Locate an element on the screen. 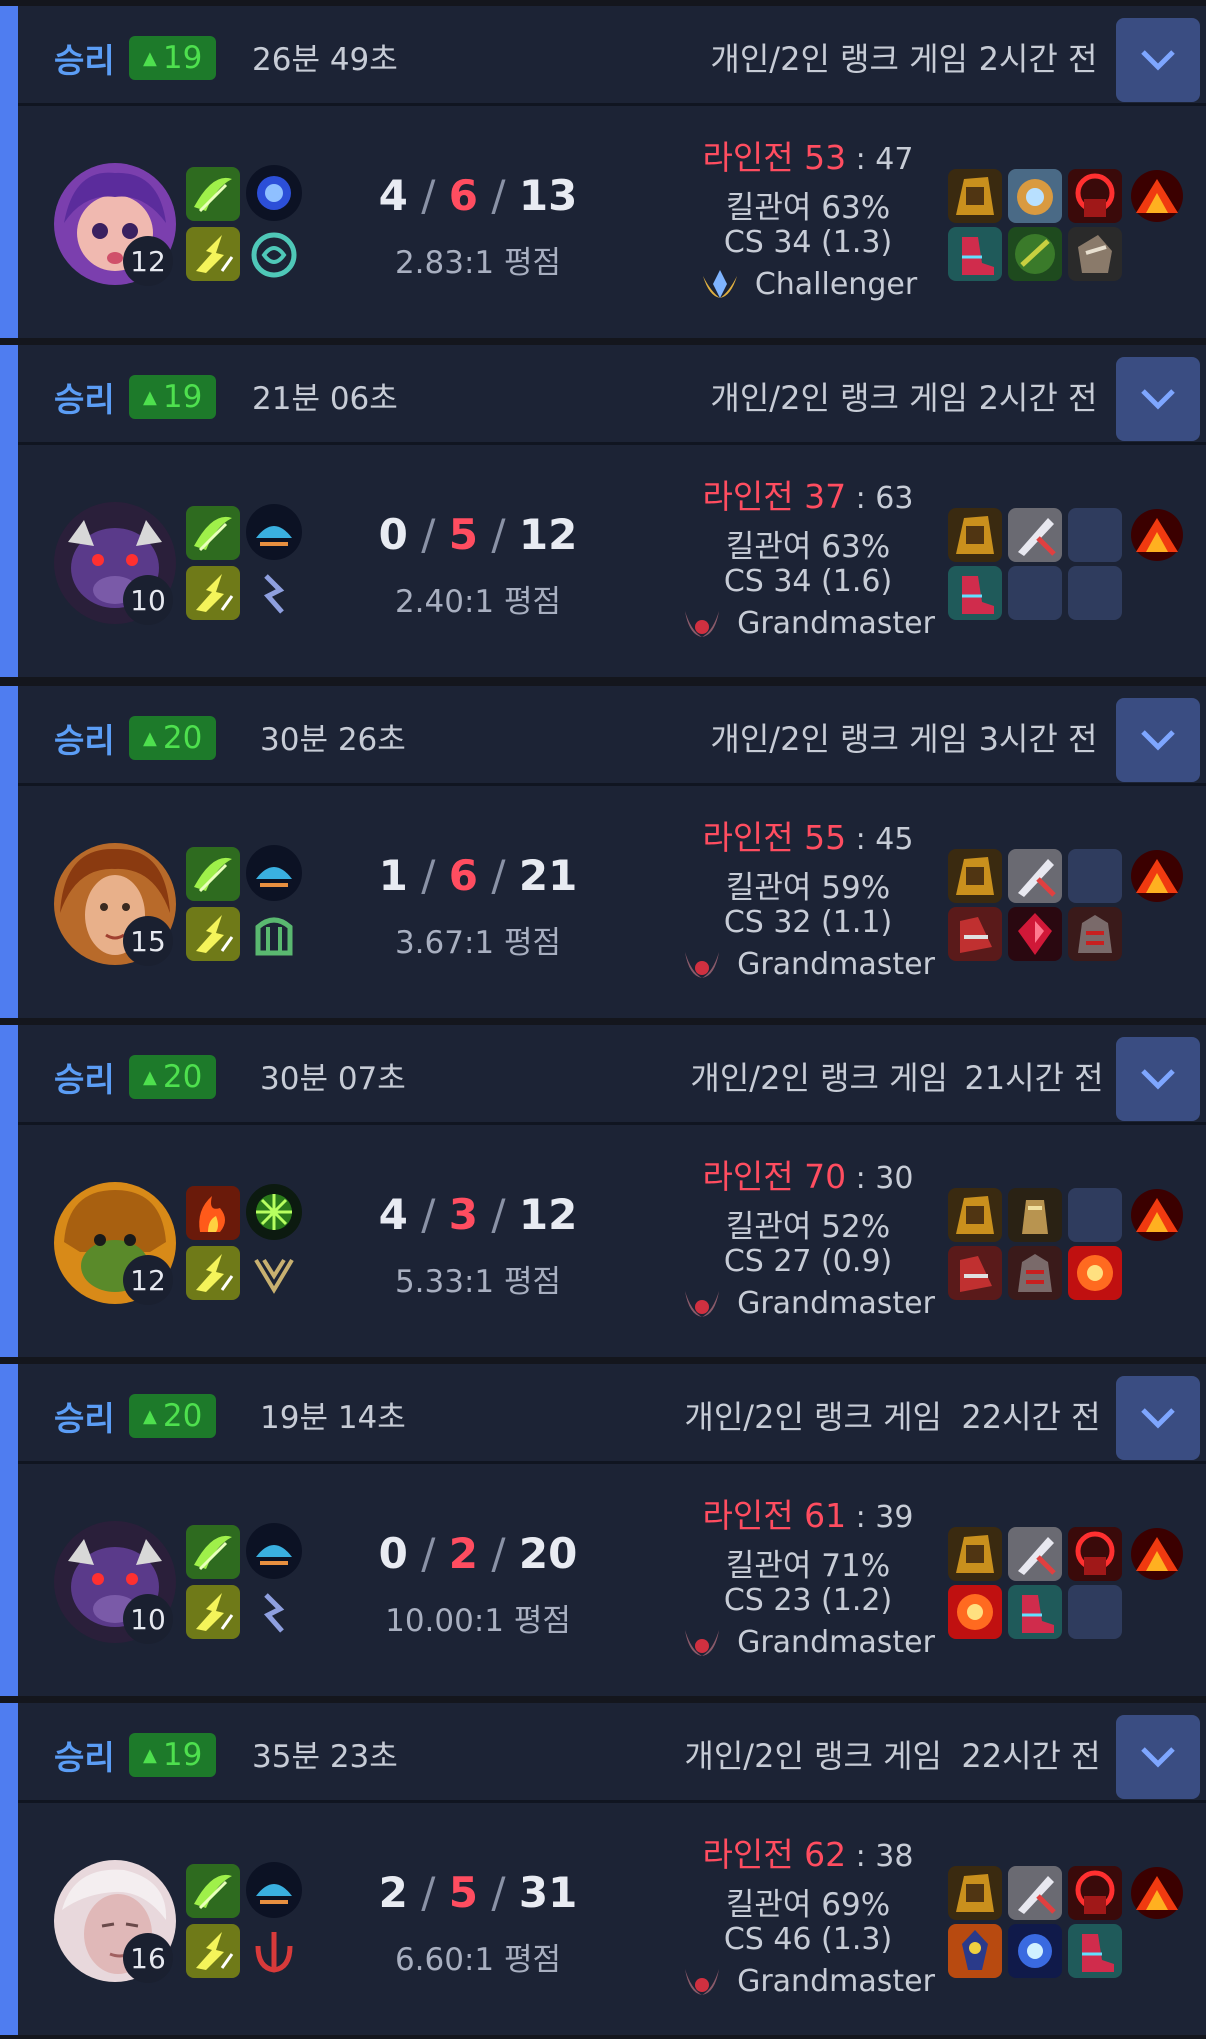 The width and height of the screenshot is (1206, 2039). lp-badge: ▲ 20 is located at coordinates (173, 1416).